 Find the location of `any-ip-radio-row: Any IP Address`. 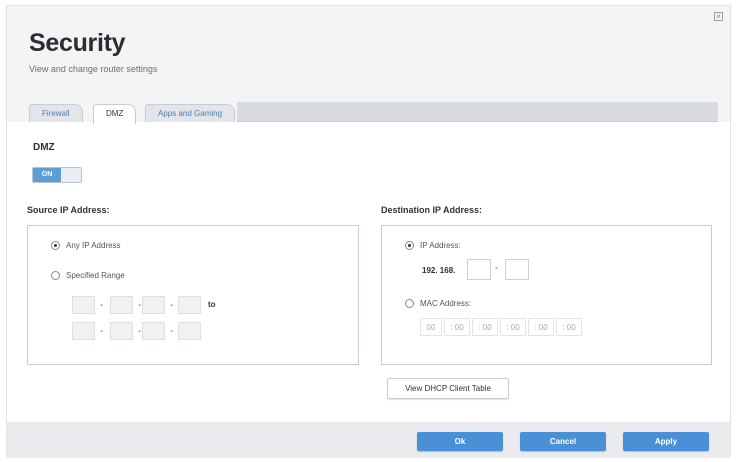

any-ip-radio-row: Any IP Address is located at coordinates (86, 245).